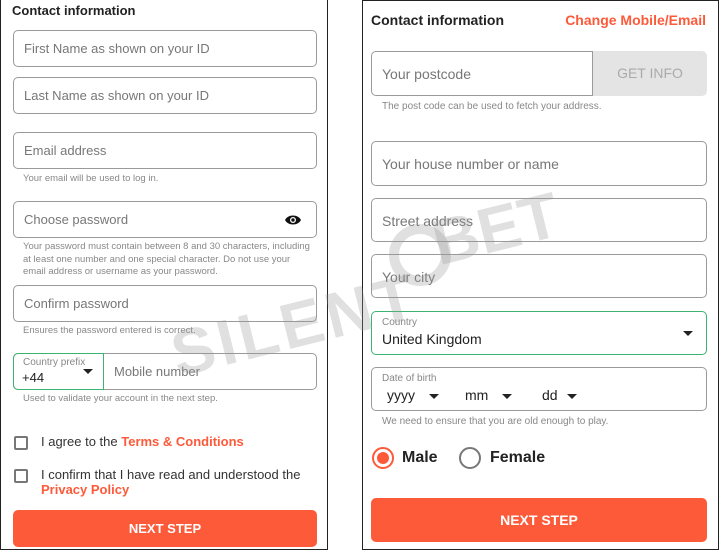  I want to click on placeholder: First Name as shown on your ID, so click(117, 48).